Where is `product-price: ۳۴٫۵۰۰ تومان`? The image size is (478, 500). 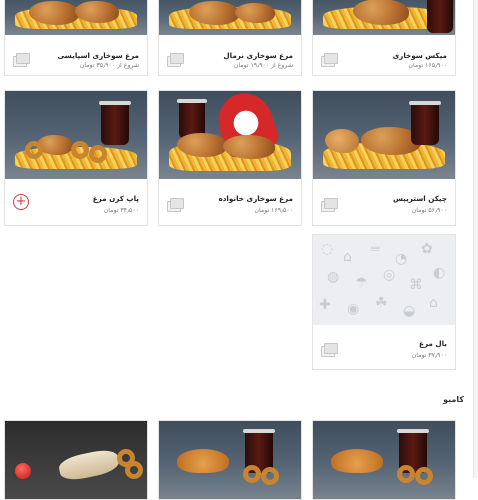 product-price: ۳۴٫۵۰۰ تومان is located at coordinates (121, 210).